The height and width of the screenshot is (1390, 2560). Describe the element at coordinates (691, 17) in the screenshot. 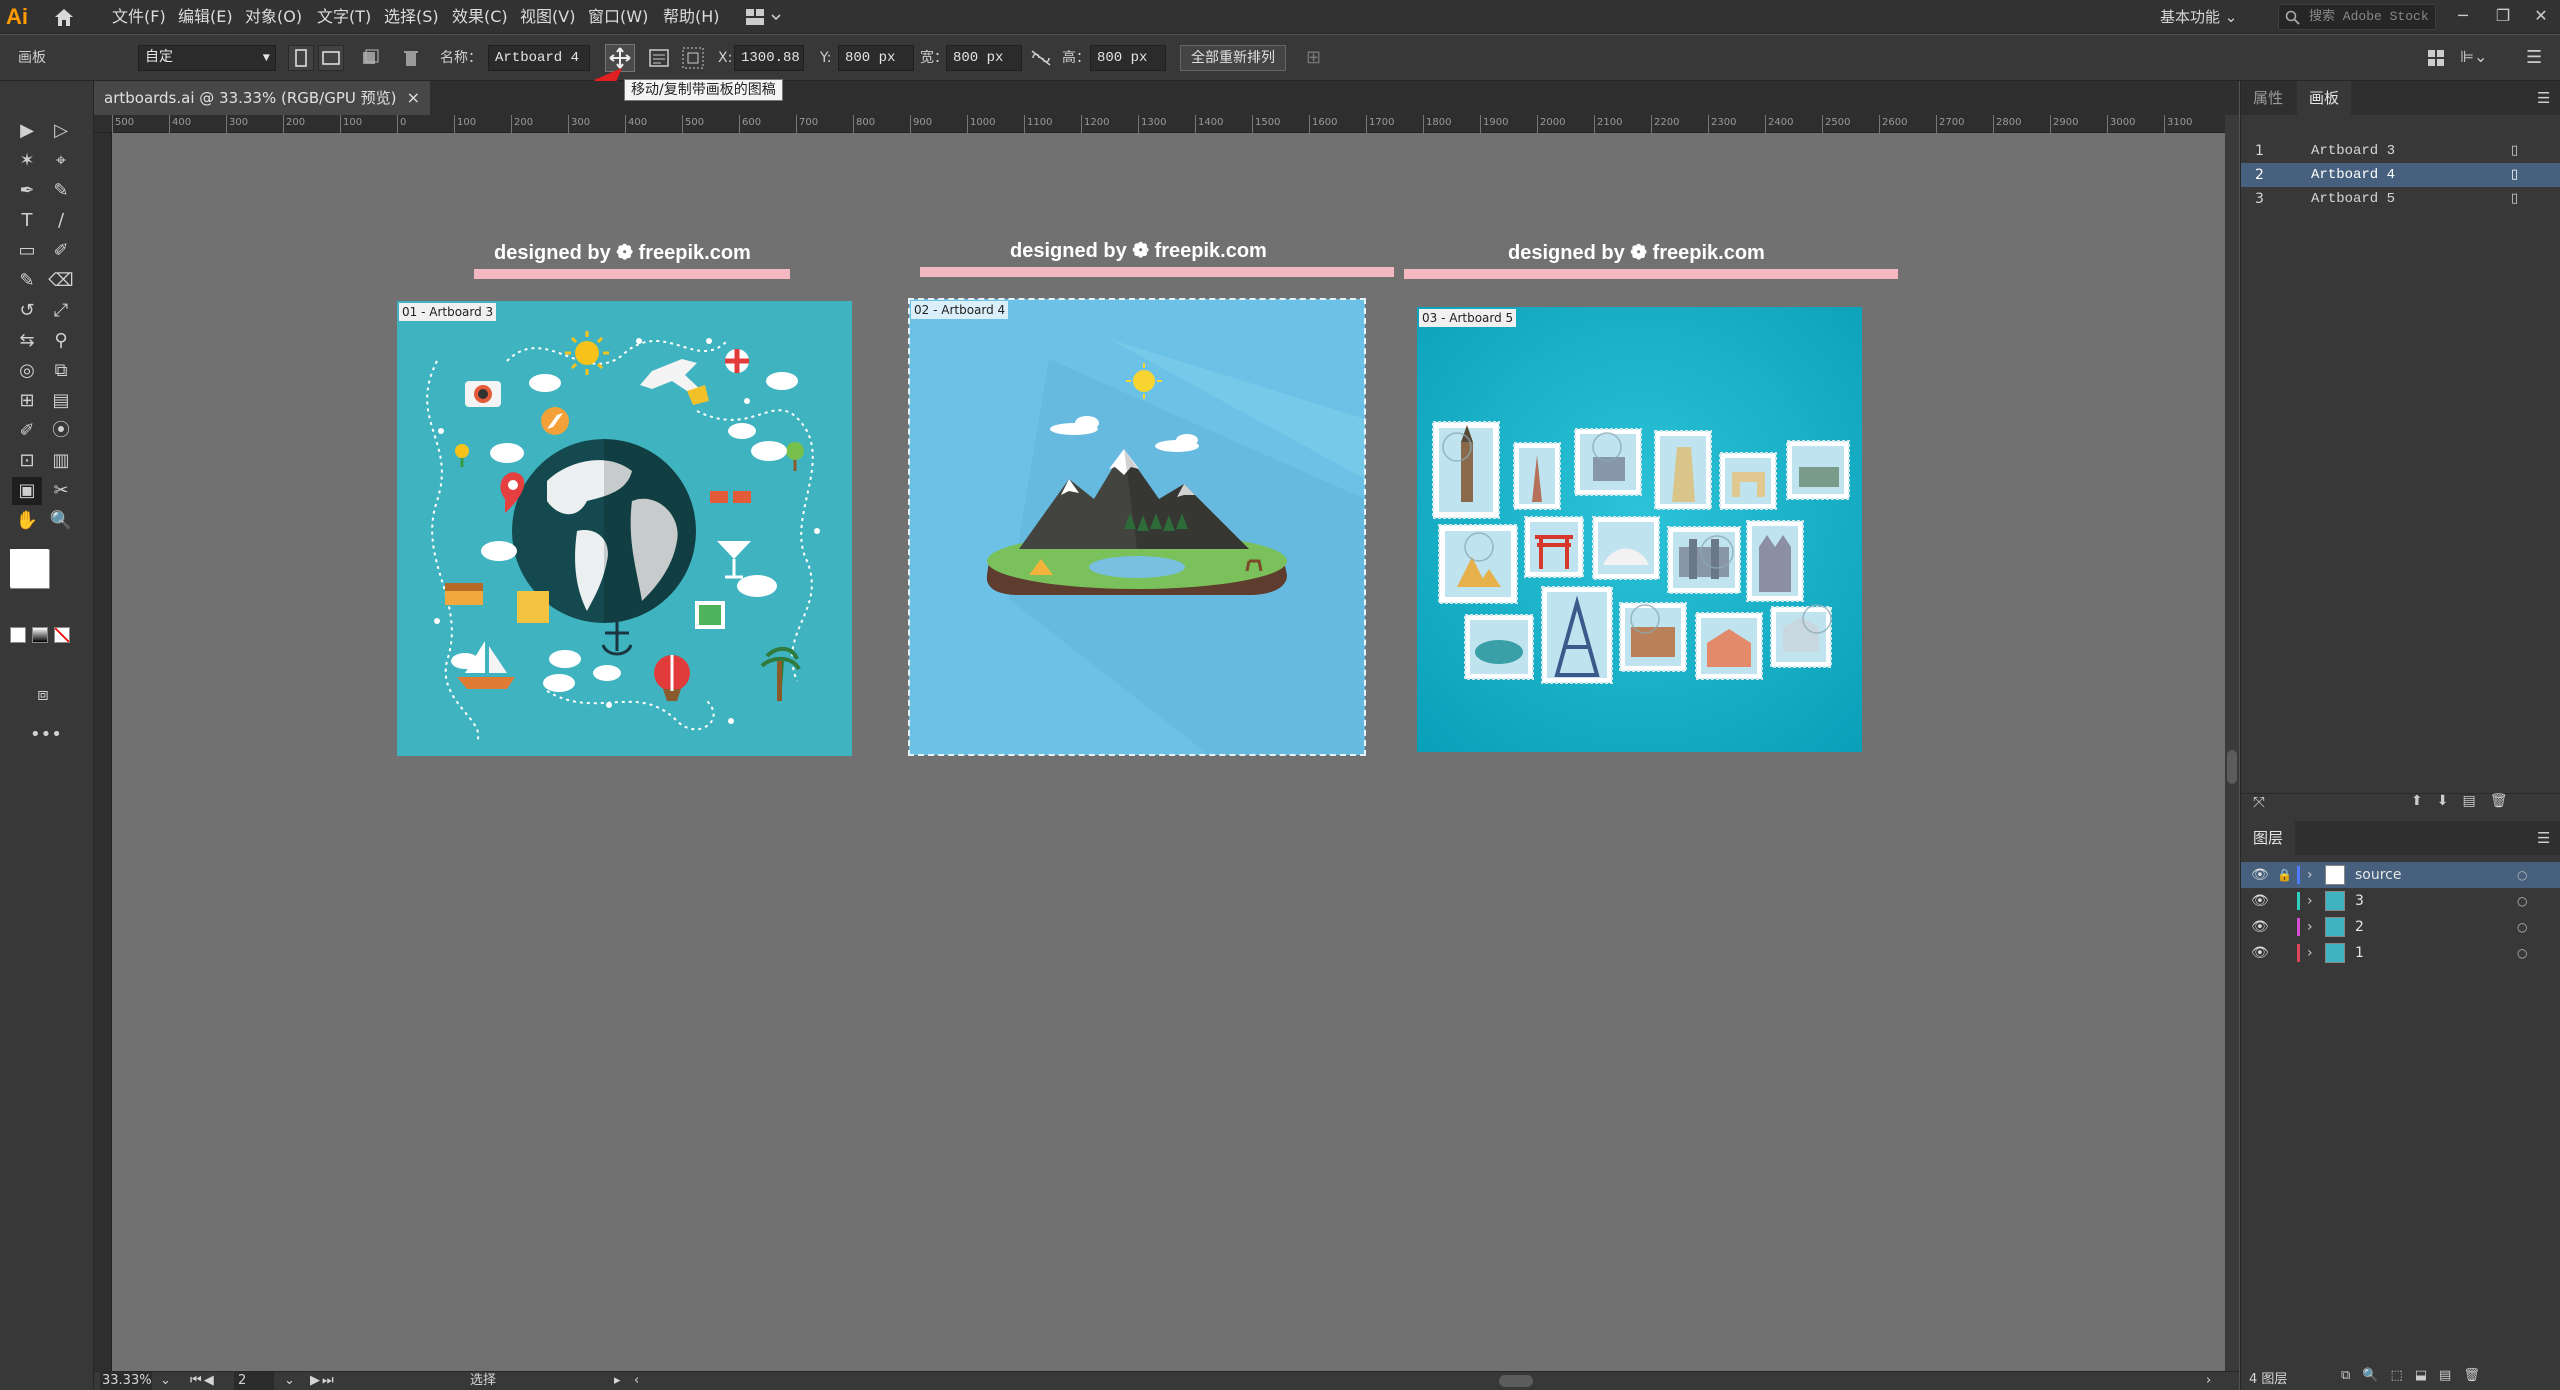

I see `menu-help: 帮助(H)` at that location.